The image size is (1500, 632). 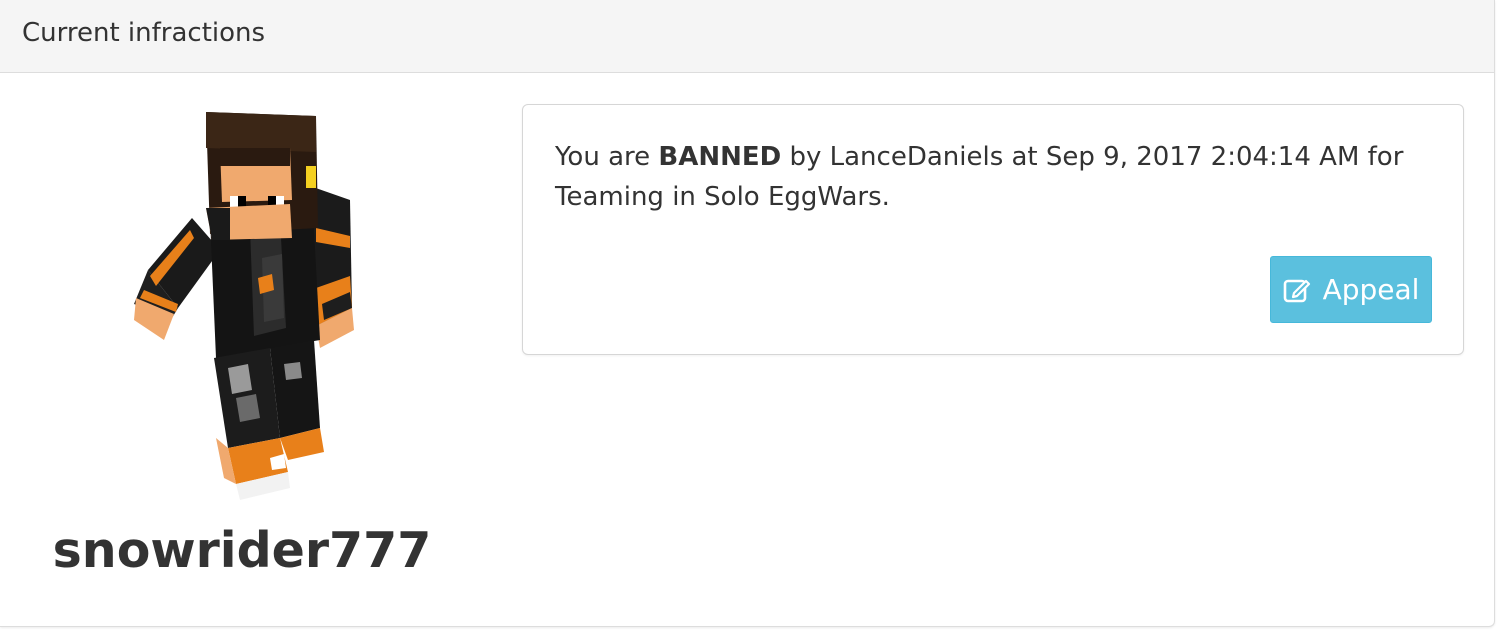 I want to click on message-at: at, so click(x=1024, y=157).